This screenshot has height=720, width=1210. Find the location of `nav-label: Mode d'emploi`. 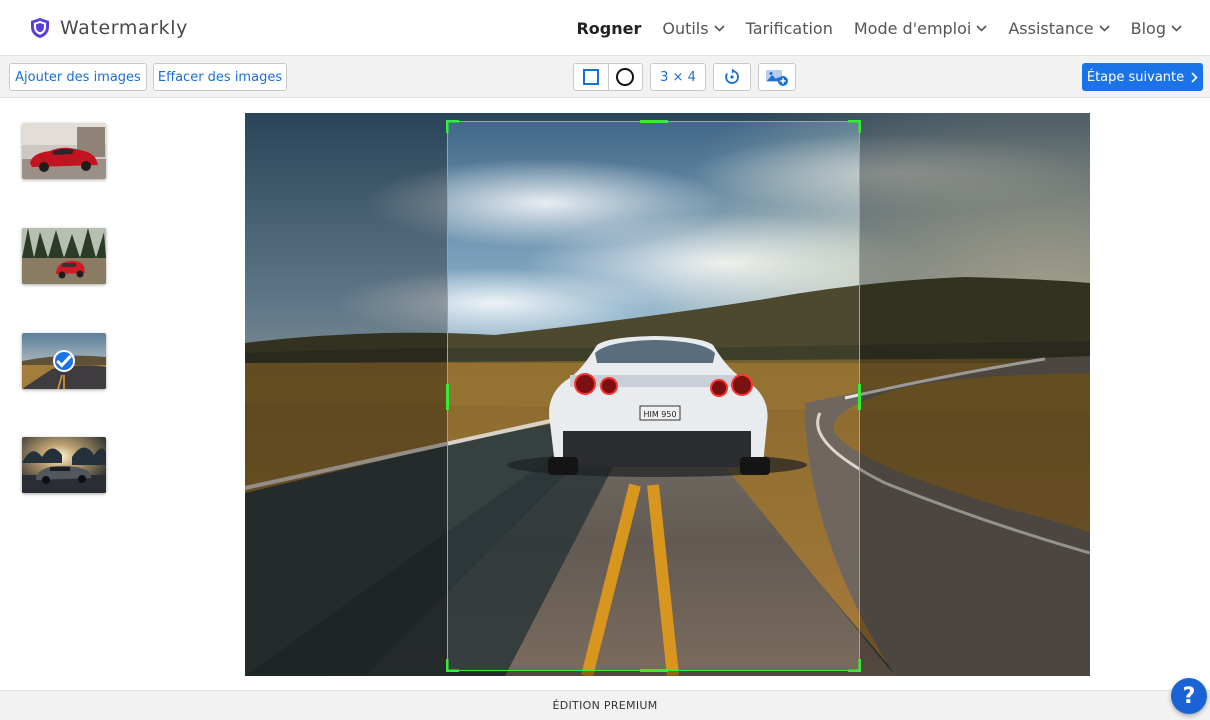

nav-label: Mode d'emploi is located at coordinates (912, 28).